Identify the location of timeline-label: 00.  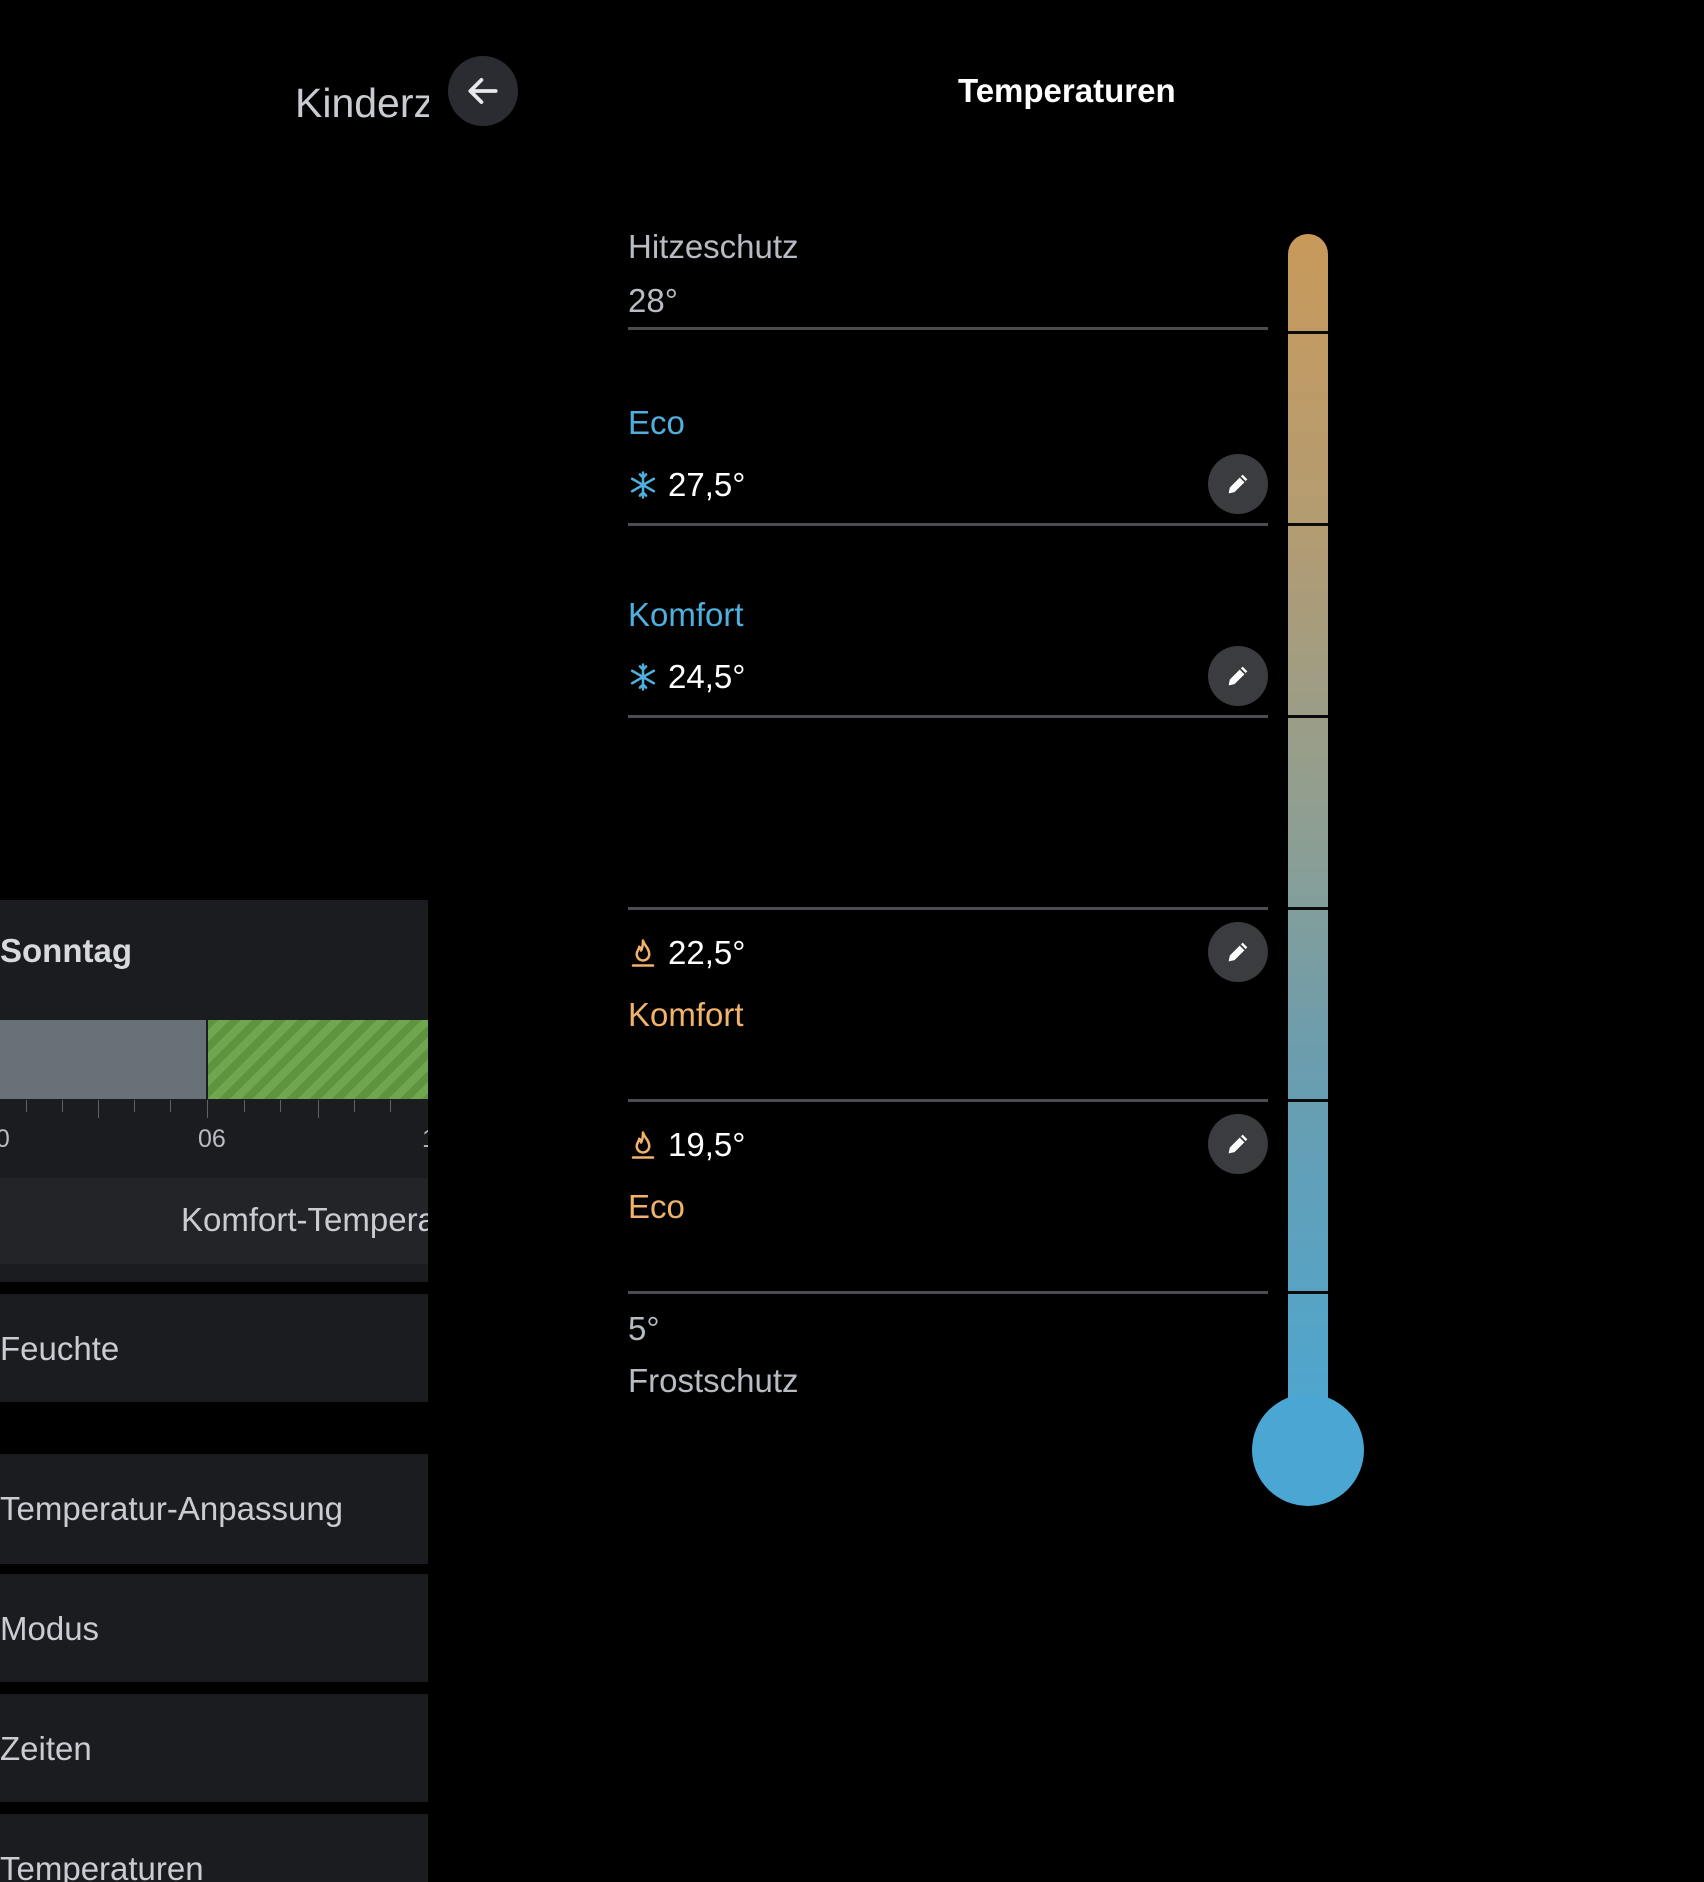
(5, 1139).